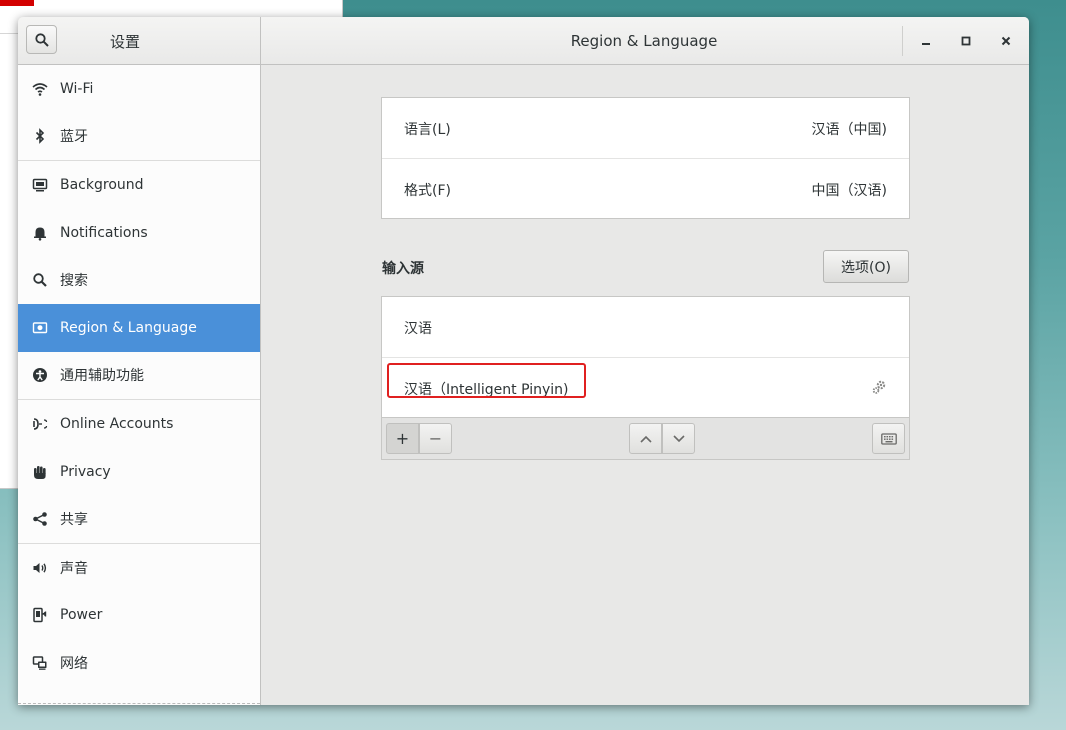 This screenshot has height=730, width=1066. What do you see at coordinates (645, 189) in the screenshot?
I see `formats-row: 格式(F) 中国（汉语)` at bounding box center [645, 189].